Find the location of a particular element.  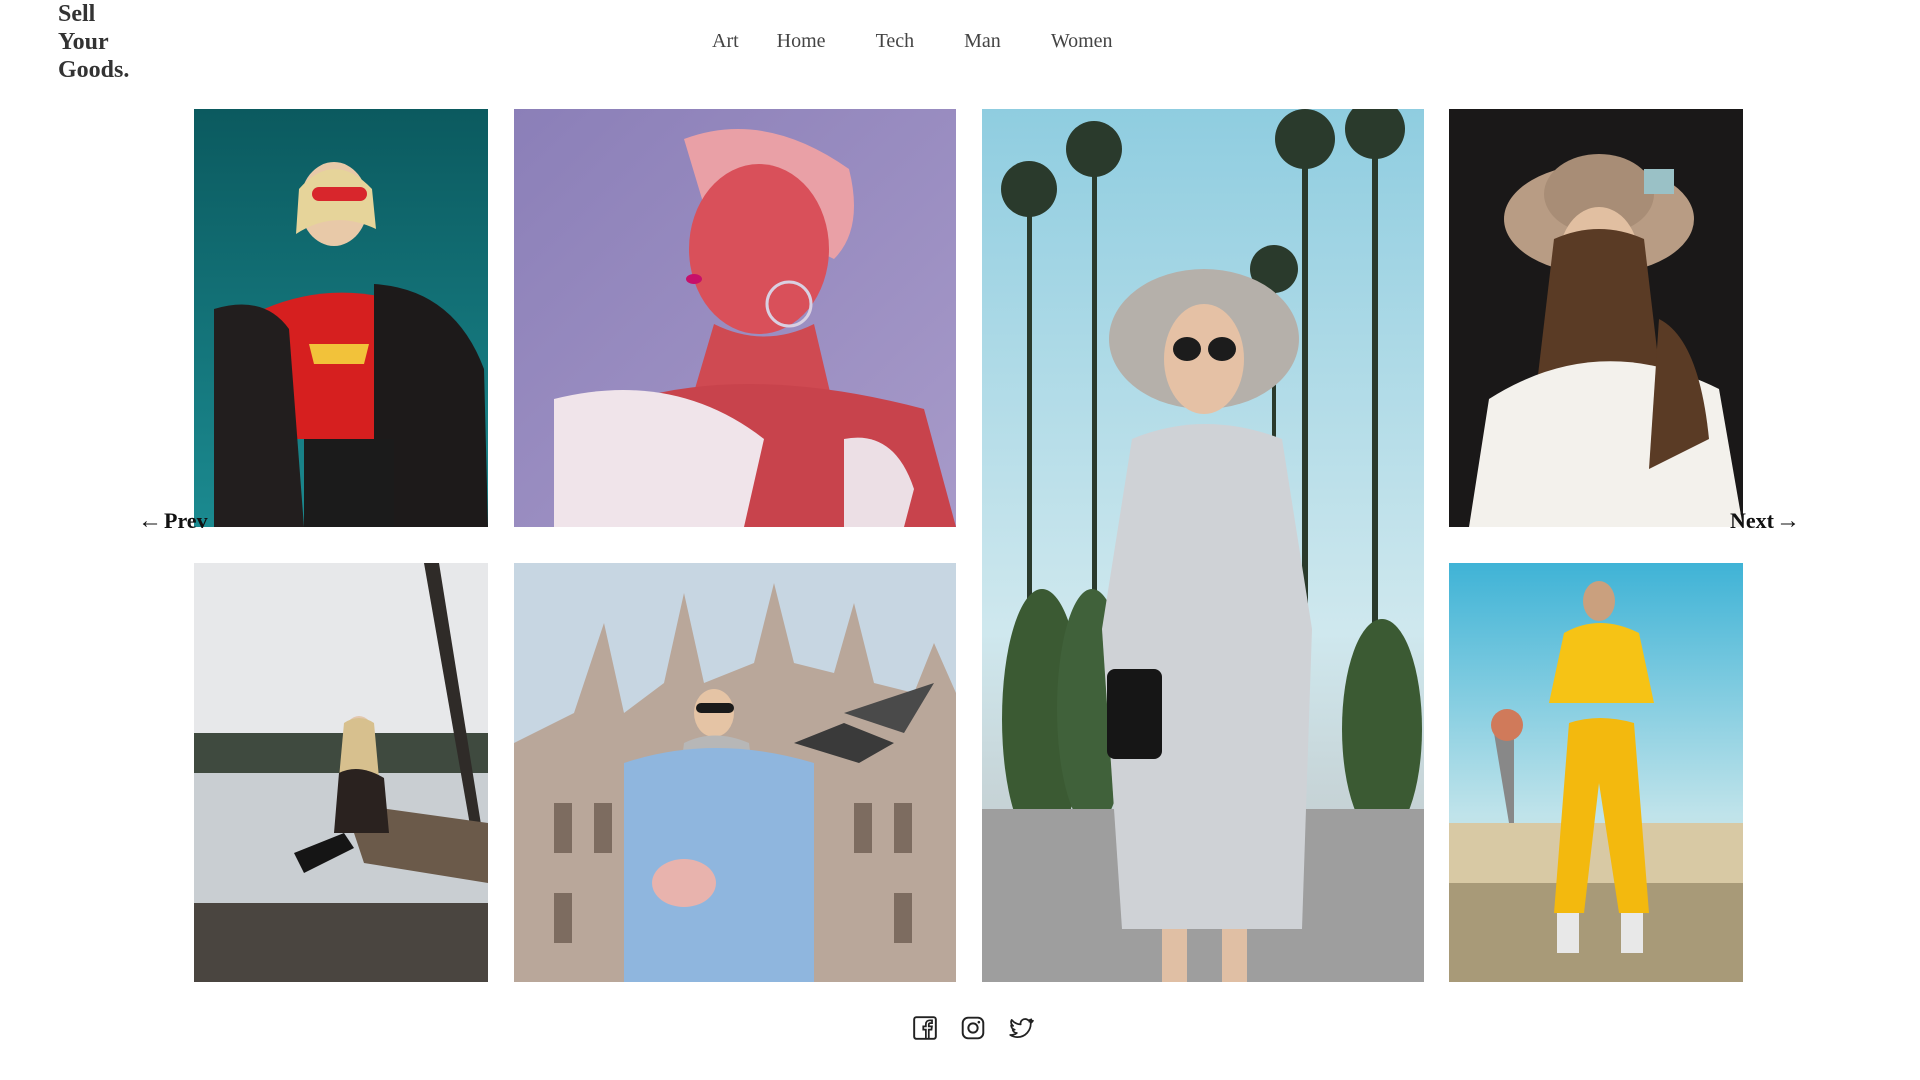

nav-item-women: Women is located at coordinates (1082, 41).